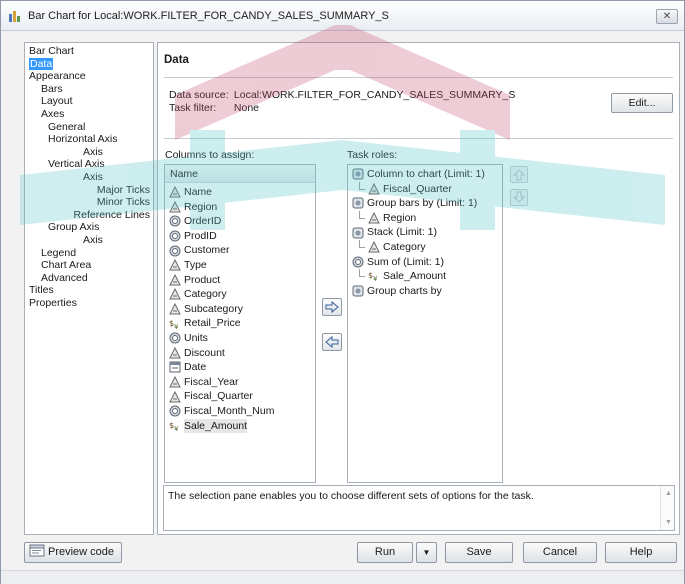 Image resolution: width=685 pixels, height=584 pixels. Describe the element at coordinates (240, 280) in the screenshot. I see `column-item: Product` at that location.